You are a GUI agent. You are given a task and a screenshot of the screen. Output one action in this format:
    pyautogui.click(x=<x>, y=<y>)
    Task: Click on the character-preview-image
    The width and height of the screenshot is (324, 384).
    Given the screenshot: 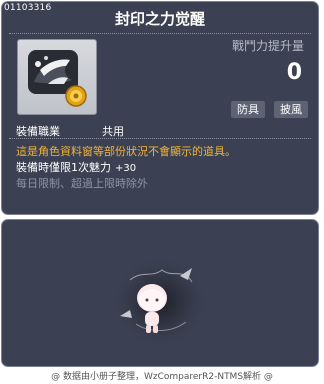 What is the action you would take?
    pyautogui.click(x=160, y=302)
    